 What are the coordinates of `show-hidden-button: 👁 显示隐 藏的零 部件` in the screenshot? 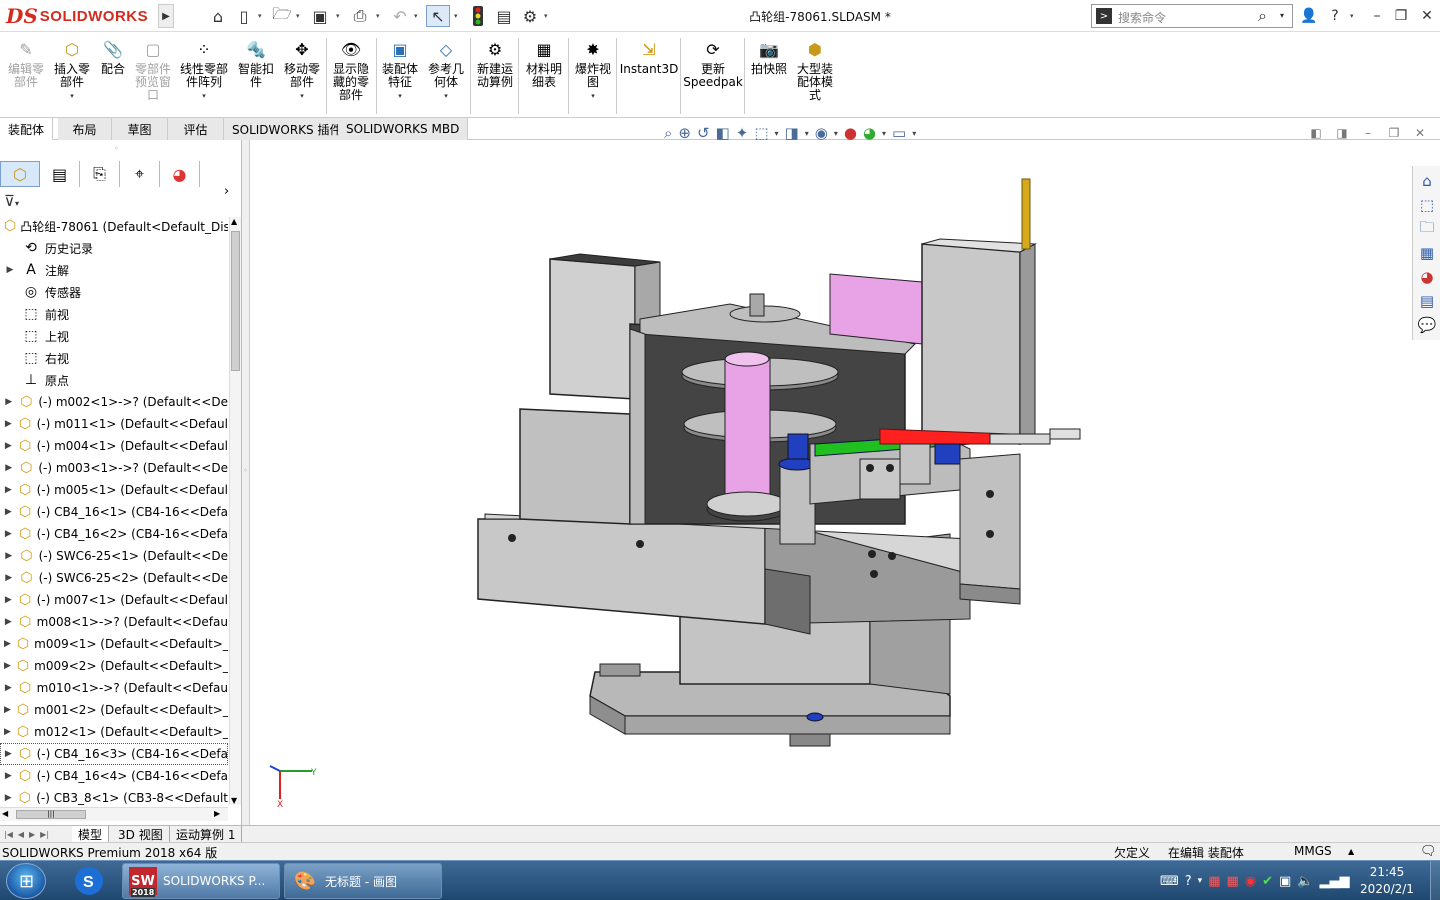 It's located at (351, 70).